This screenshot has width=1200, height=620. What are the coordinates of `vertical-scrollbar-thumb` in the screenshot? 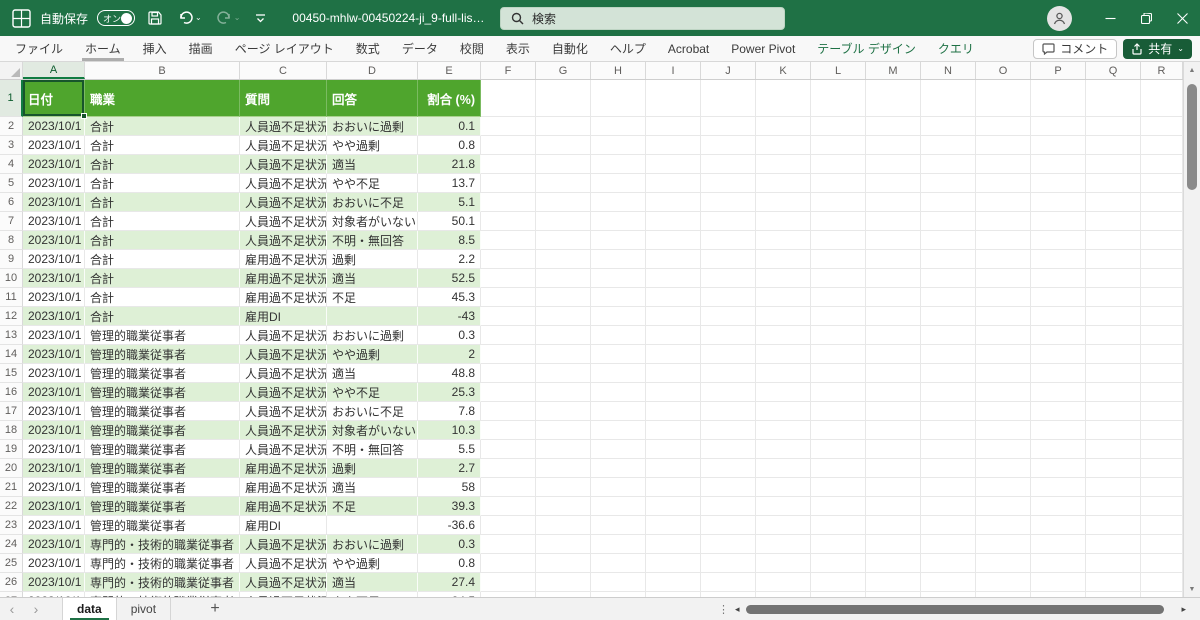 It's located at (1192, 137).